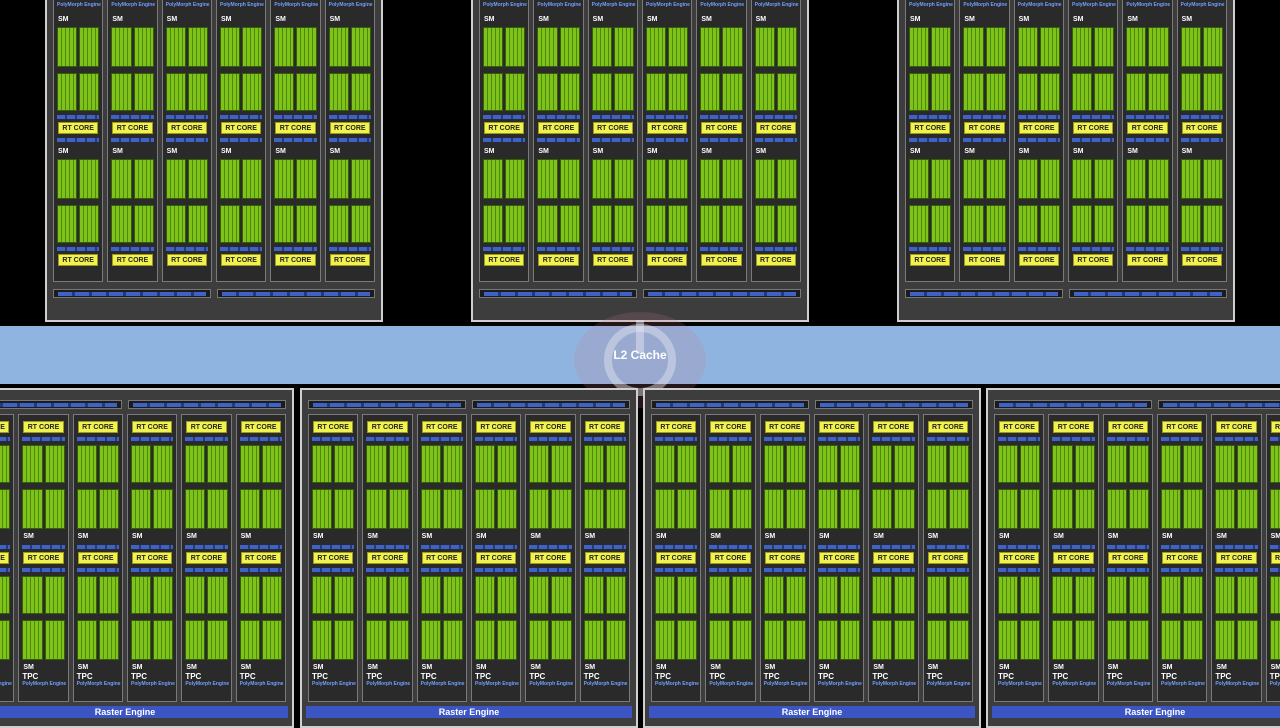  Describe the element at coordinates (812, 712) in the screenshot. I see `raster-engine: Raster Engine` at that location.